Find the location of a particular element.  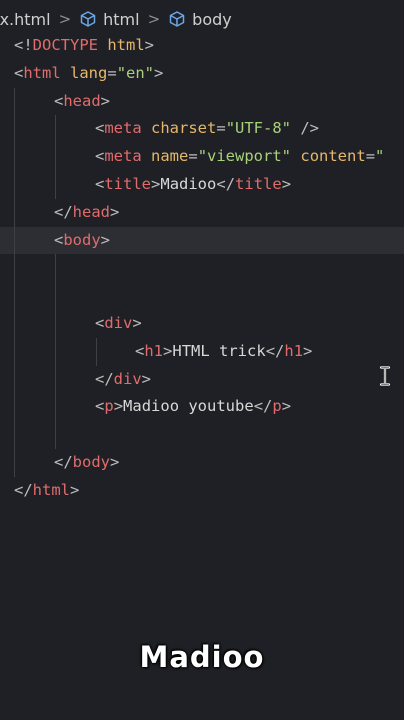

code-line: <p>Madioo youtube</p> is located at coordinates (202, 407).